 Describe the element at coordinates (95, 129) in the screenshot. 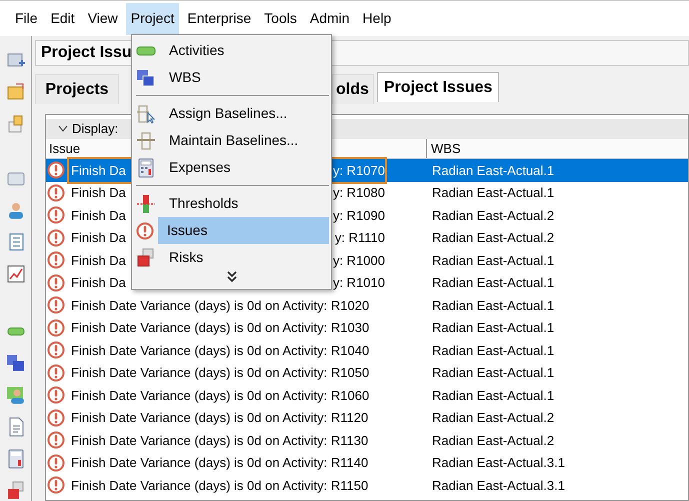

I see `display-label: Display:` at that location.